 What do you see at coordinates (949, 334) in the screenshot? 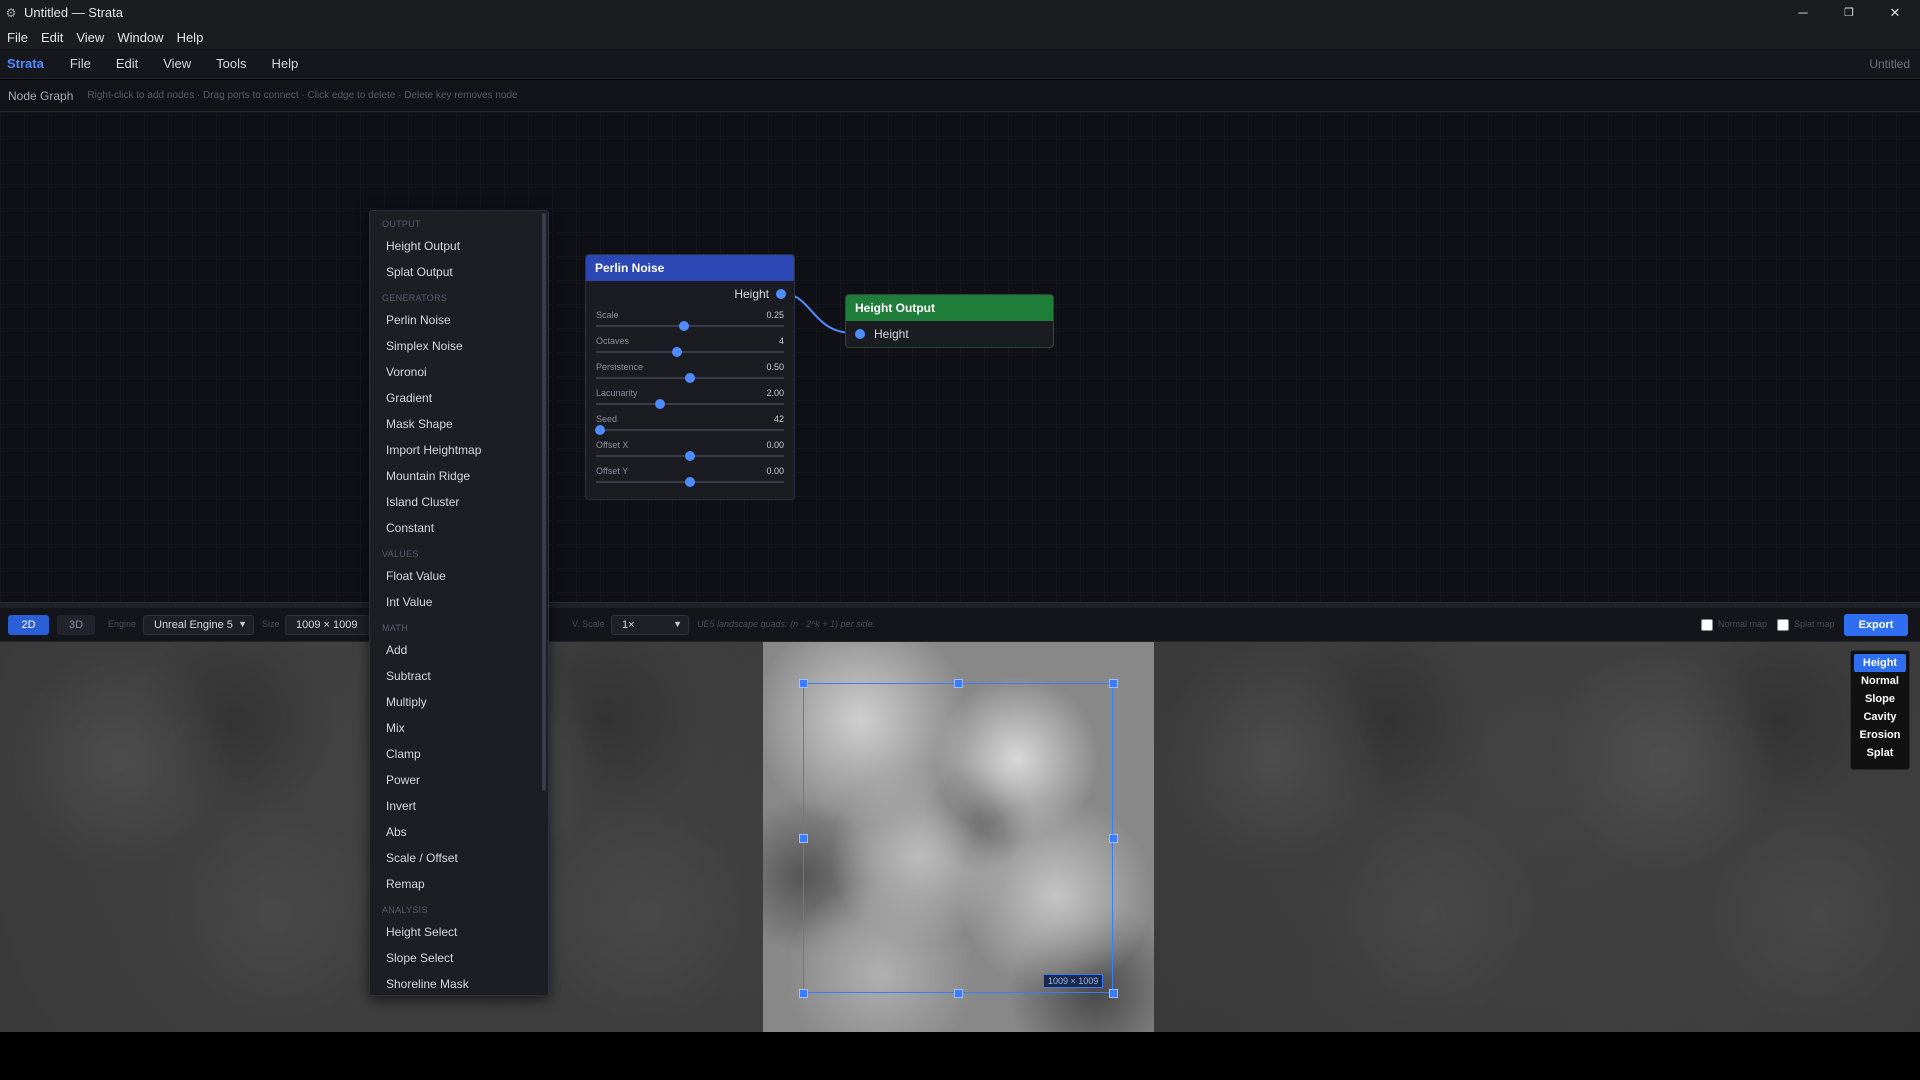
I see `height-output-input-row: Height` at bounding box center [949, 334].